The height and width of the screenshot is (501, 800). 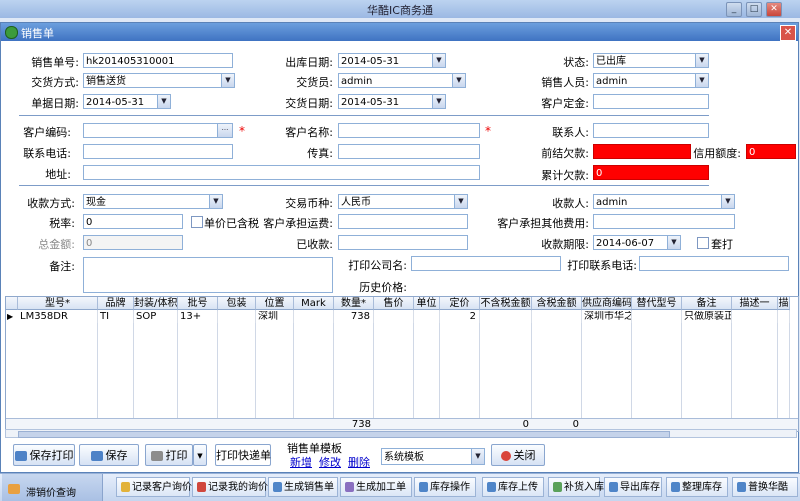 I want to click on toolbar-button: 整理库存, so click(x=697, y=487).